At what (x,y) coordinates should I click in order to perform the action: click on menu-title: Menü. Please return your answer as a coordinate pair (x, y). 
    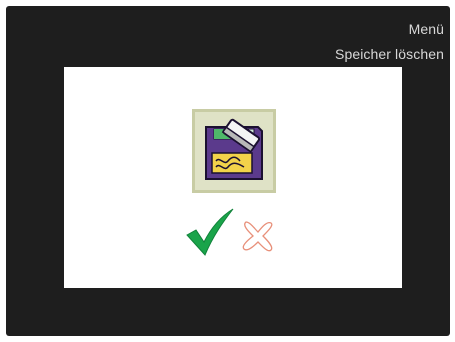
    Looking at the image, I should click on (426, 29).